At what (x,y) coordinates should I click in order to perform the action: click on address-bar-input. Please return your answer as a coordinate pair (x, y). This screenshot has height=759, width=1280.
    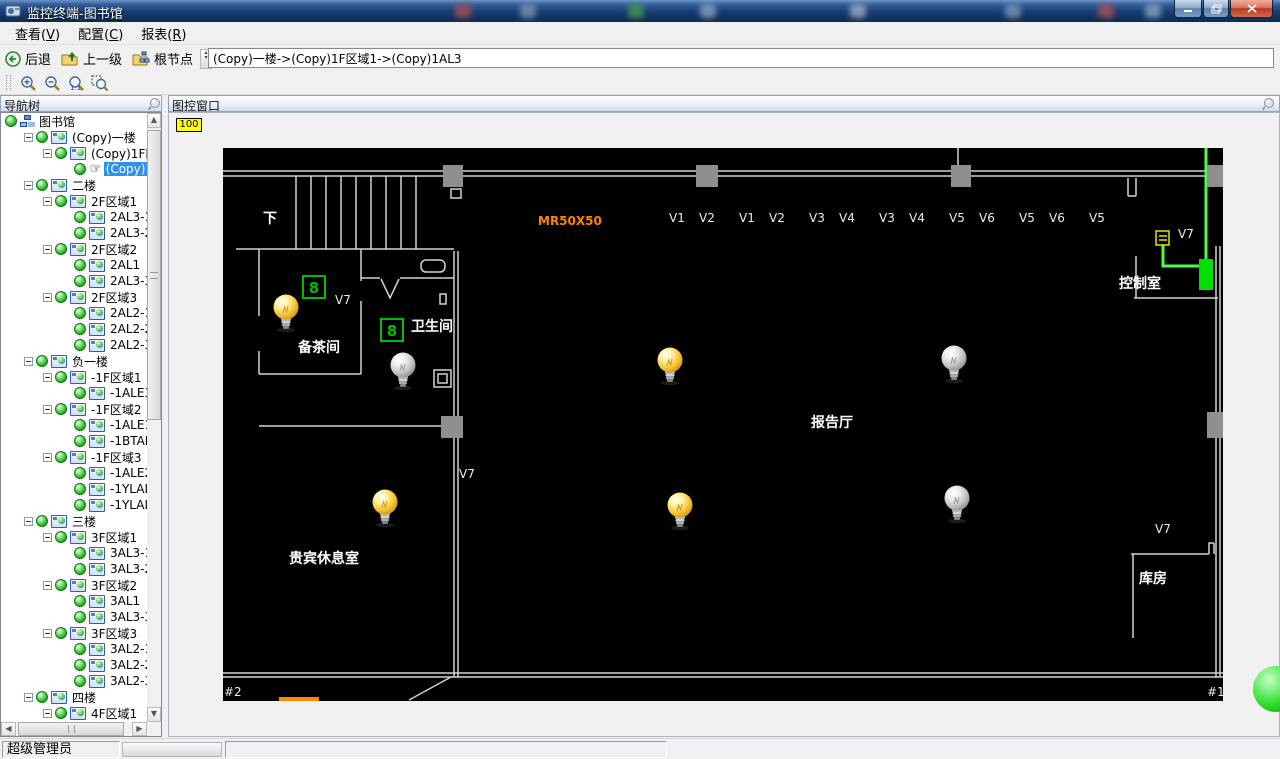
    Looking at the image, I should click on (741, 58).